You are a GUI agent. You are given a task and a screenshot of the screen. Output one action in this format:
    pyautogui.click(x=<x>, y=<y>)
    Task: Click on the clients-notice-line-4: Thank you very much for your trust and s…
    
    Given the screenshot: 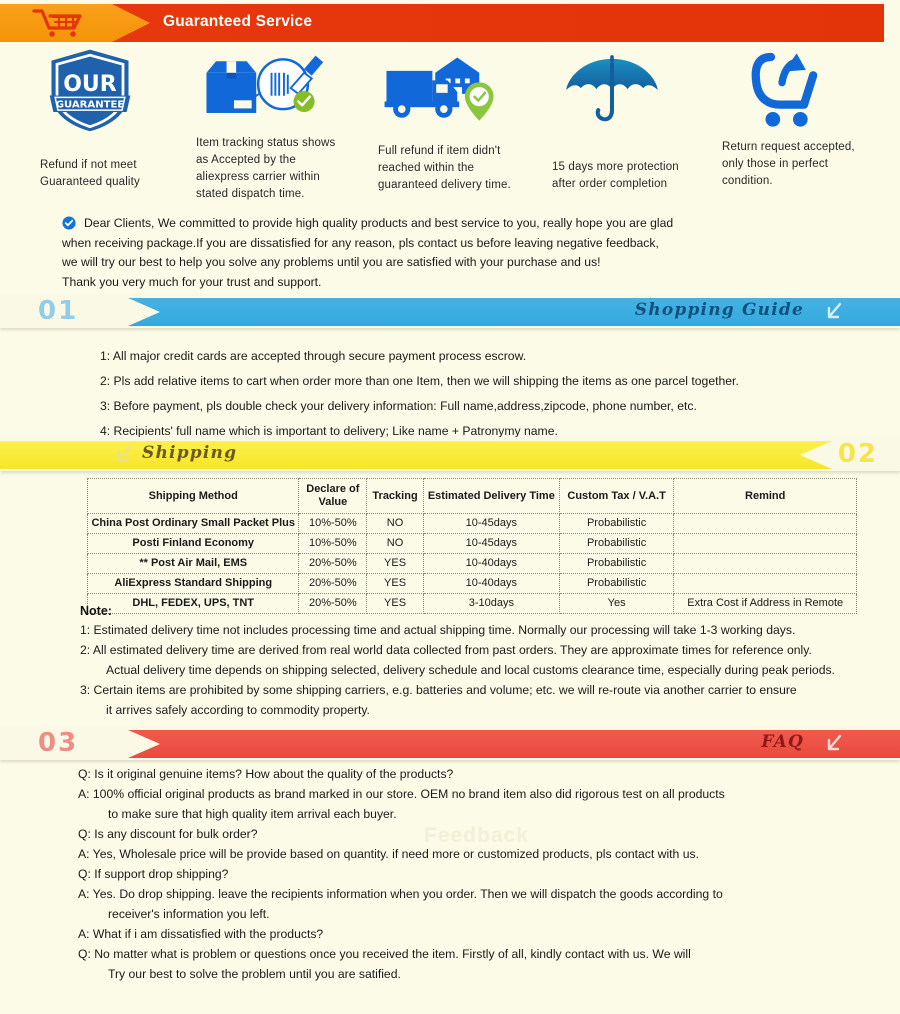 What is the action you would take?
    pyautogui.click(x=192, y=281)
    